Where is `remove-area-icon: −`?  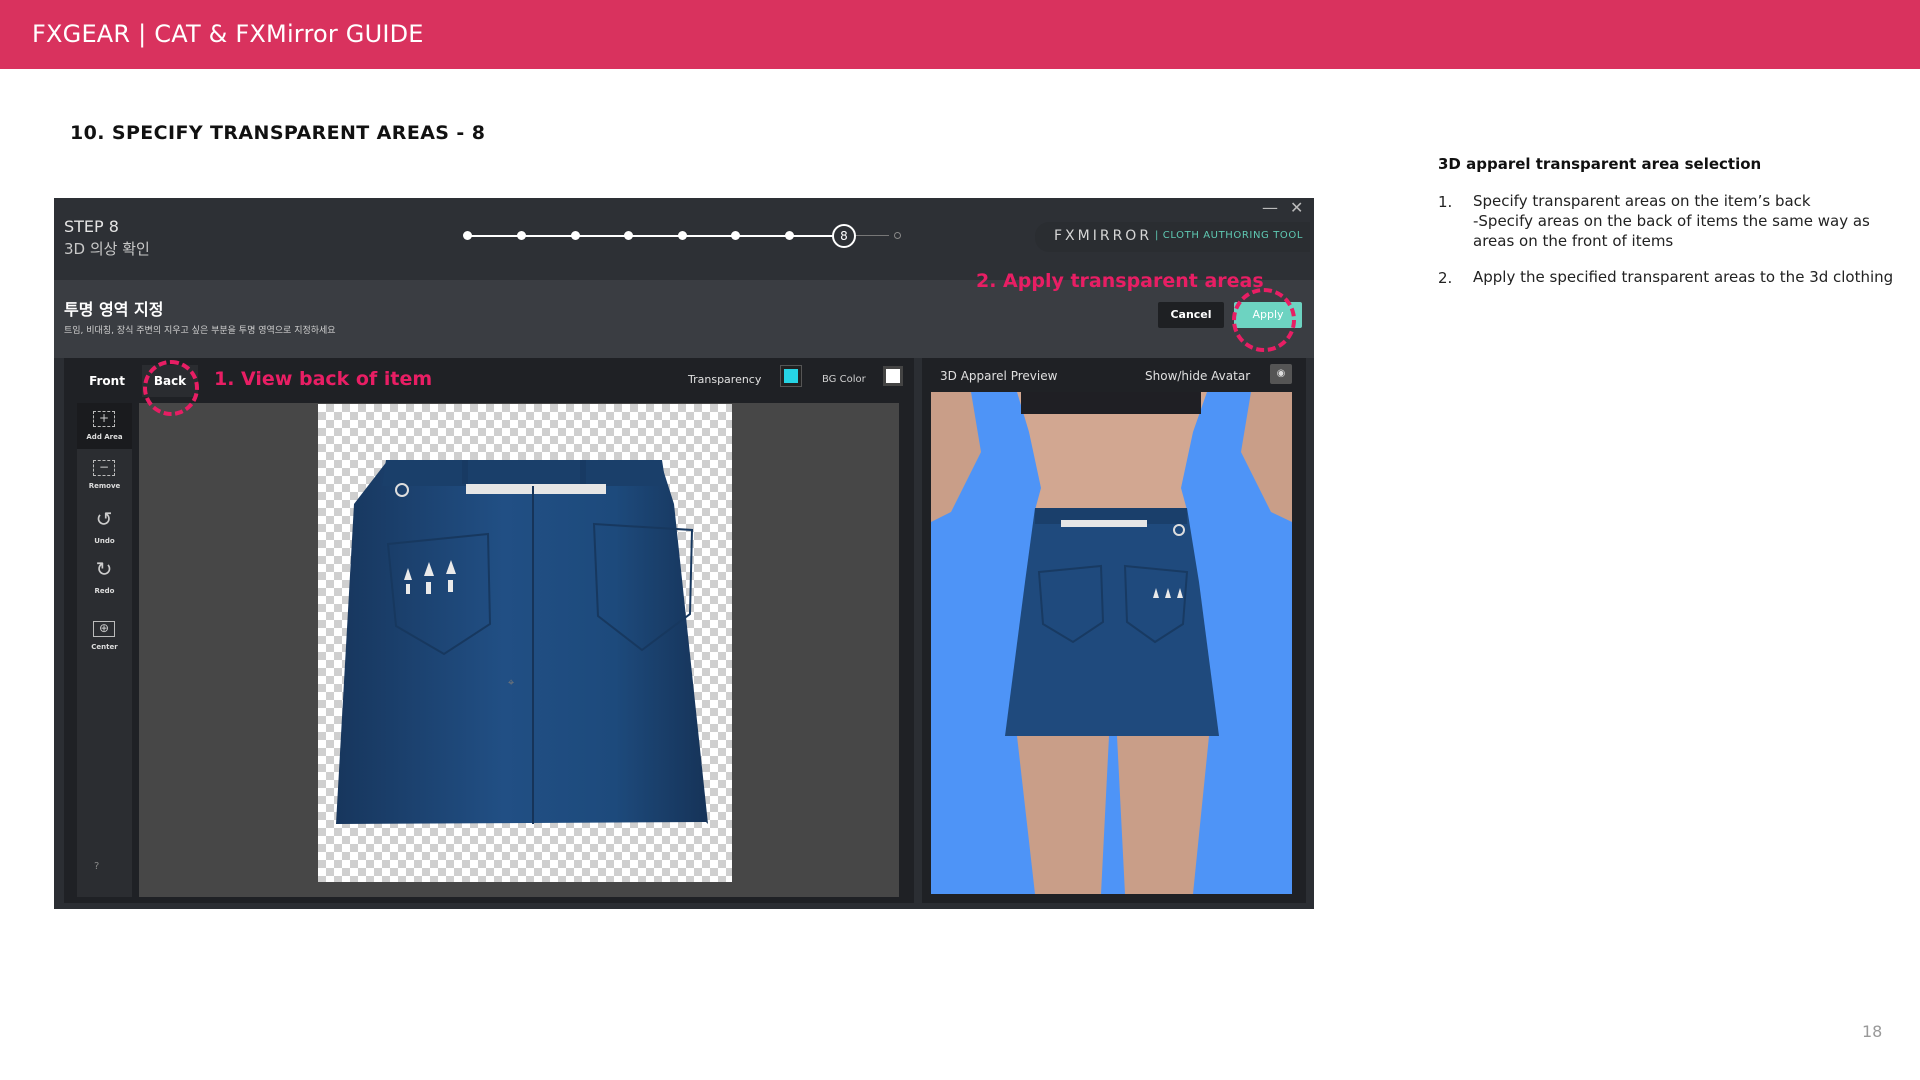 remove-area-icon: − is located at coordinates (104, 468).